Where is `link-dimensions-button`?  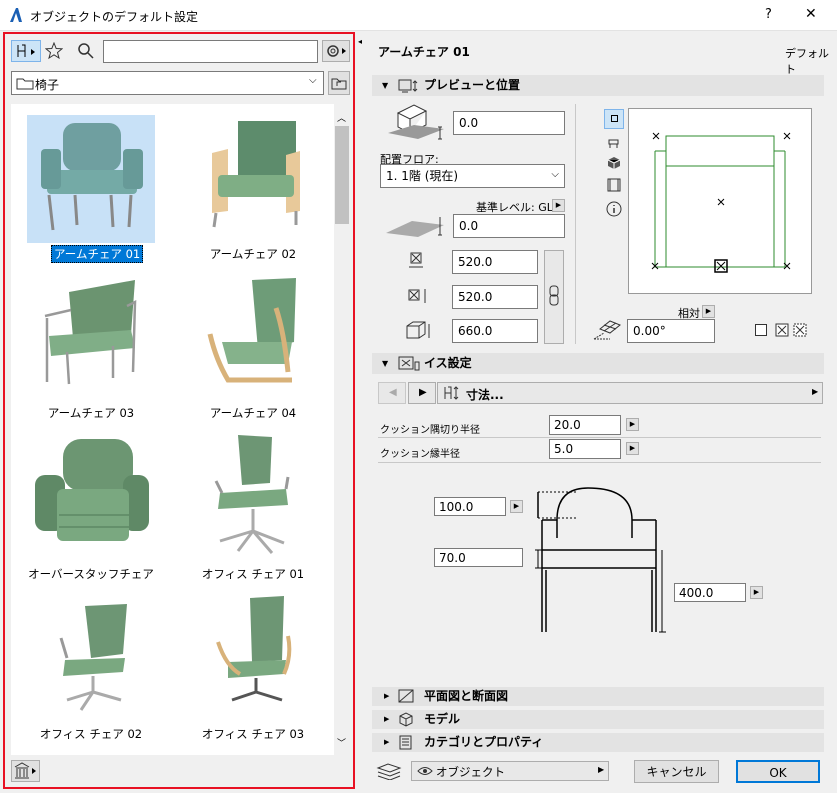
link-dimensions-button is located at coordinates (554, 297).